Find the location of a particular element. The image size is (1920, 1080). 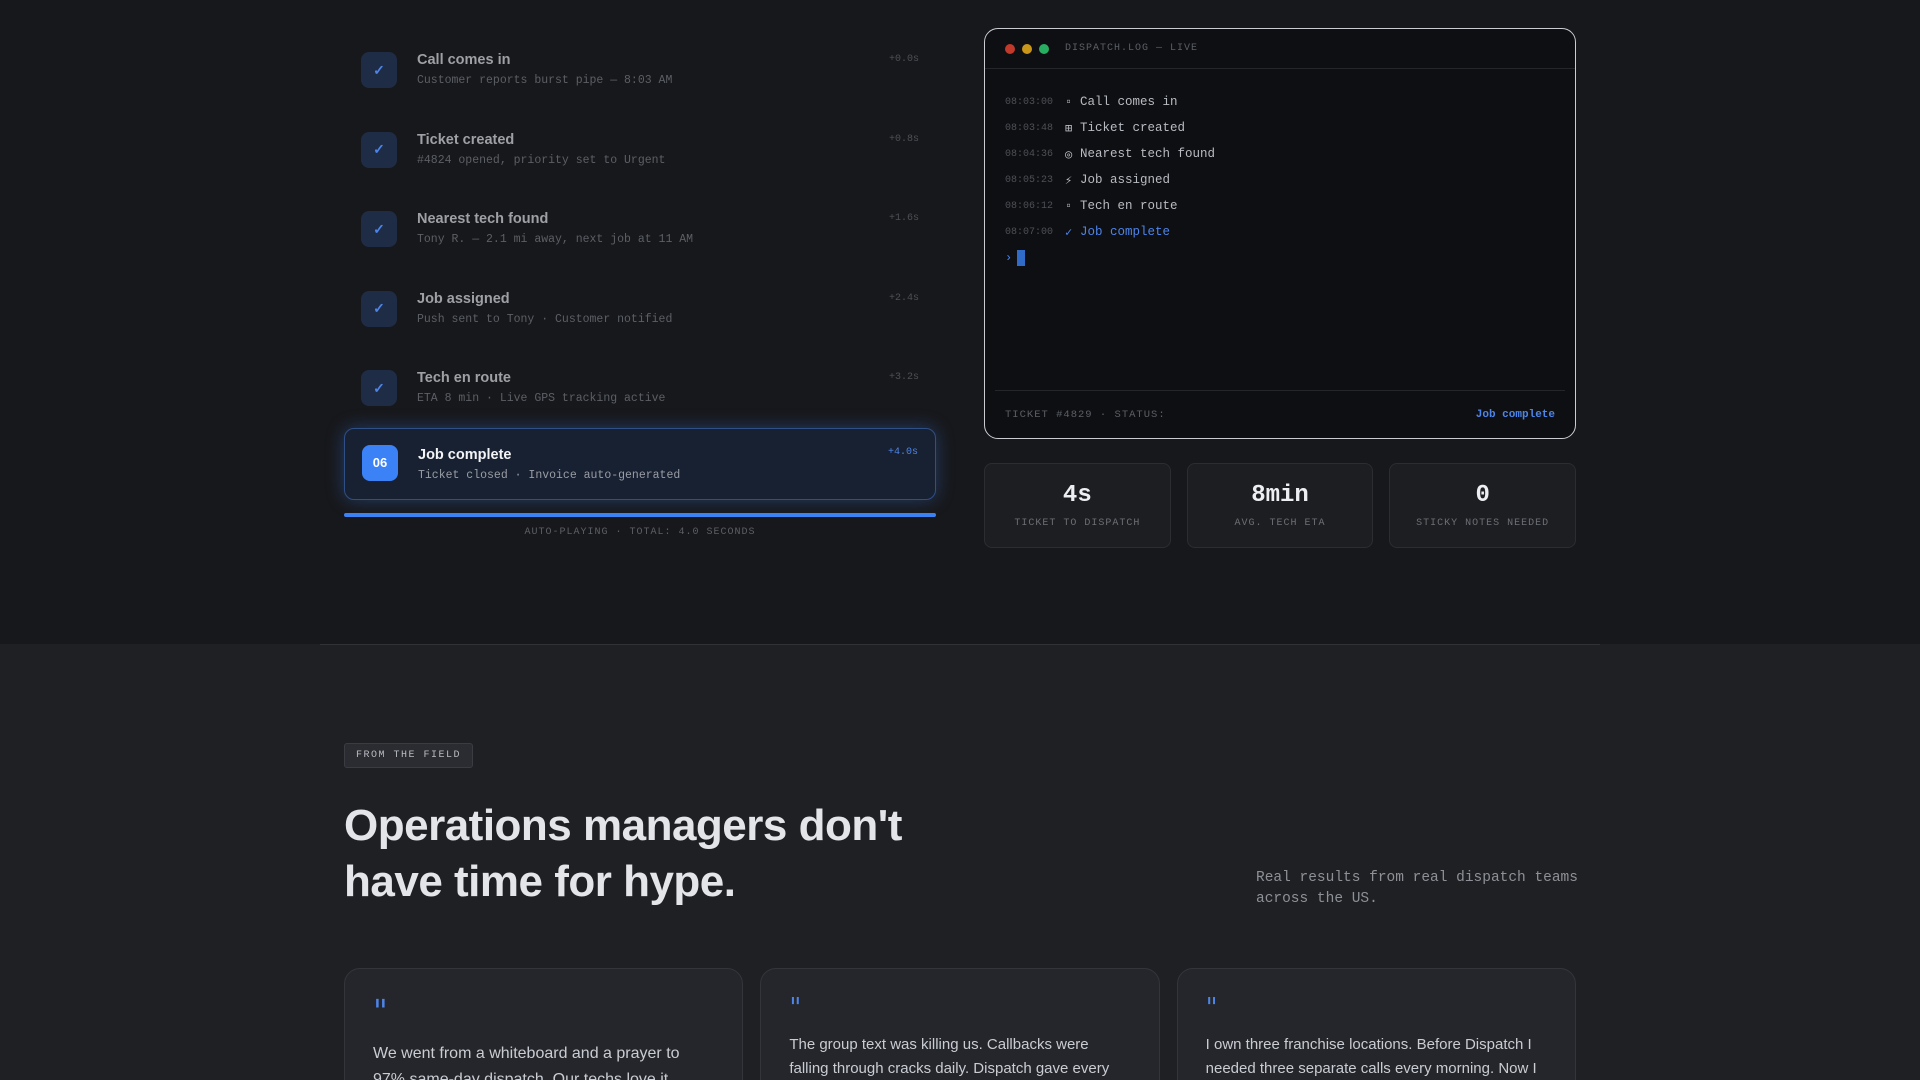

stat-value: 4s is located at coordinates (1077, 495).